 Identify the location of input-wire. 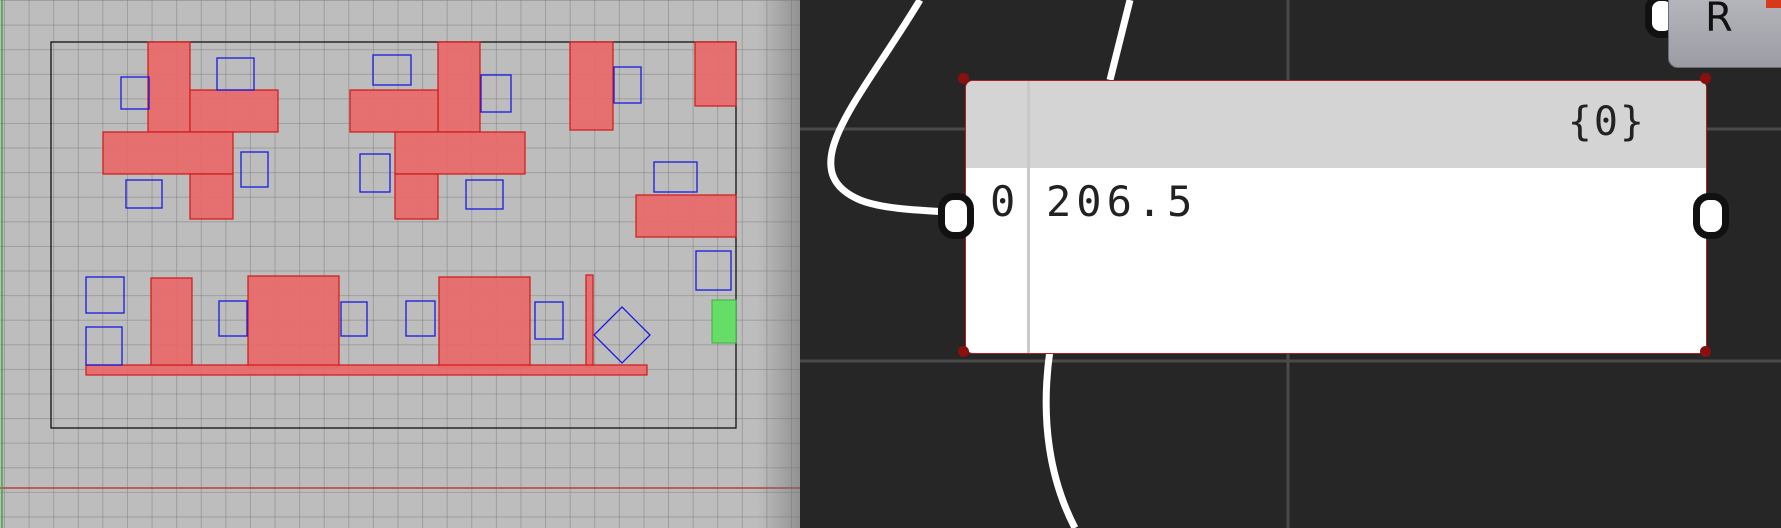
(889, 108).